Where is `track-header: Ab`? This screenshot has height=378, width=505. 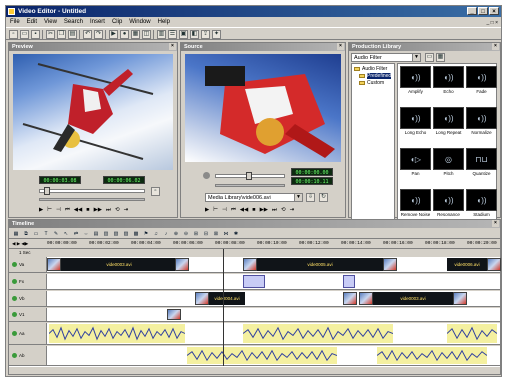
track-header: Ab is located at coordinates (28, 355).